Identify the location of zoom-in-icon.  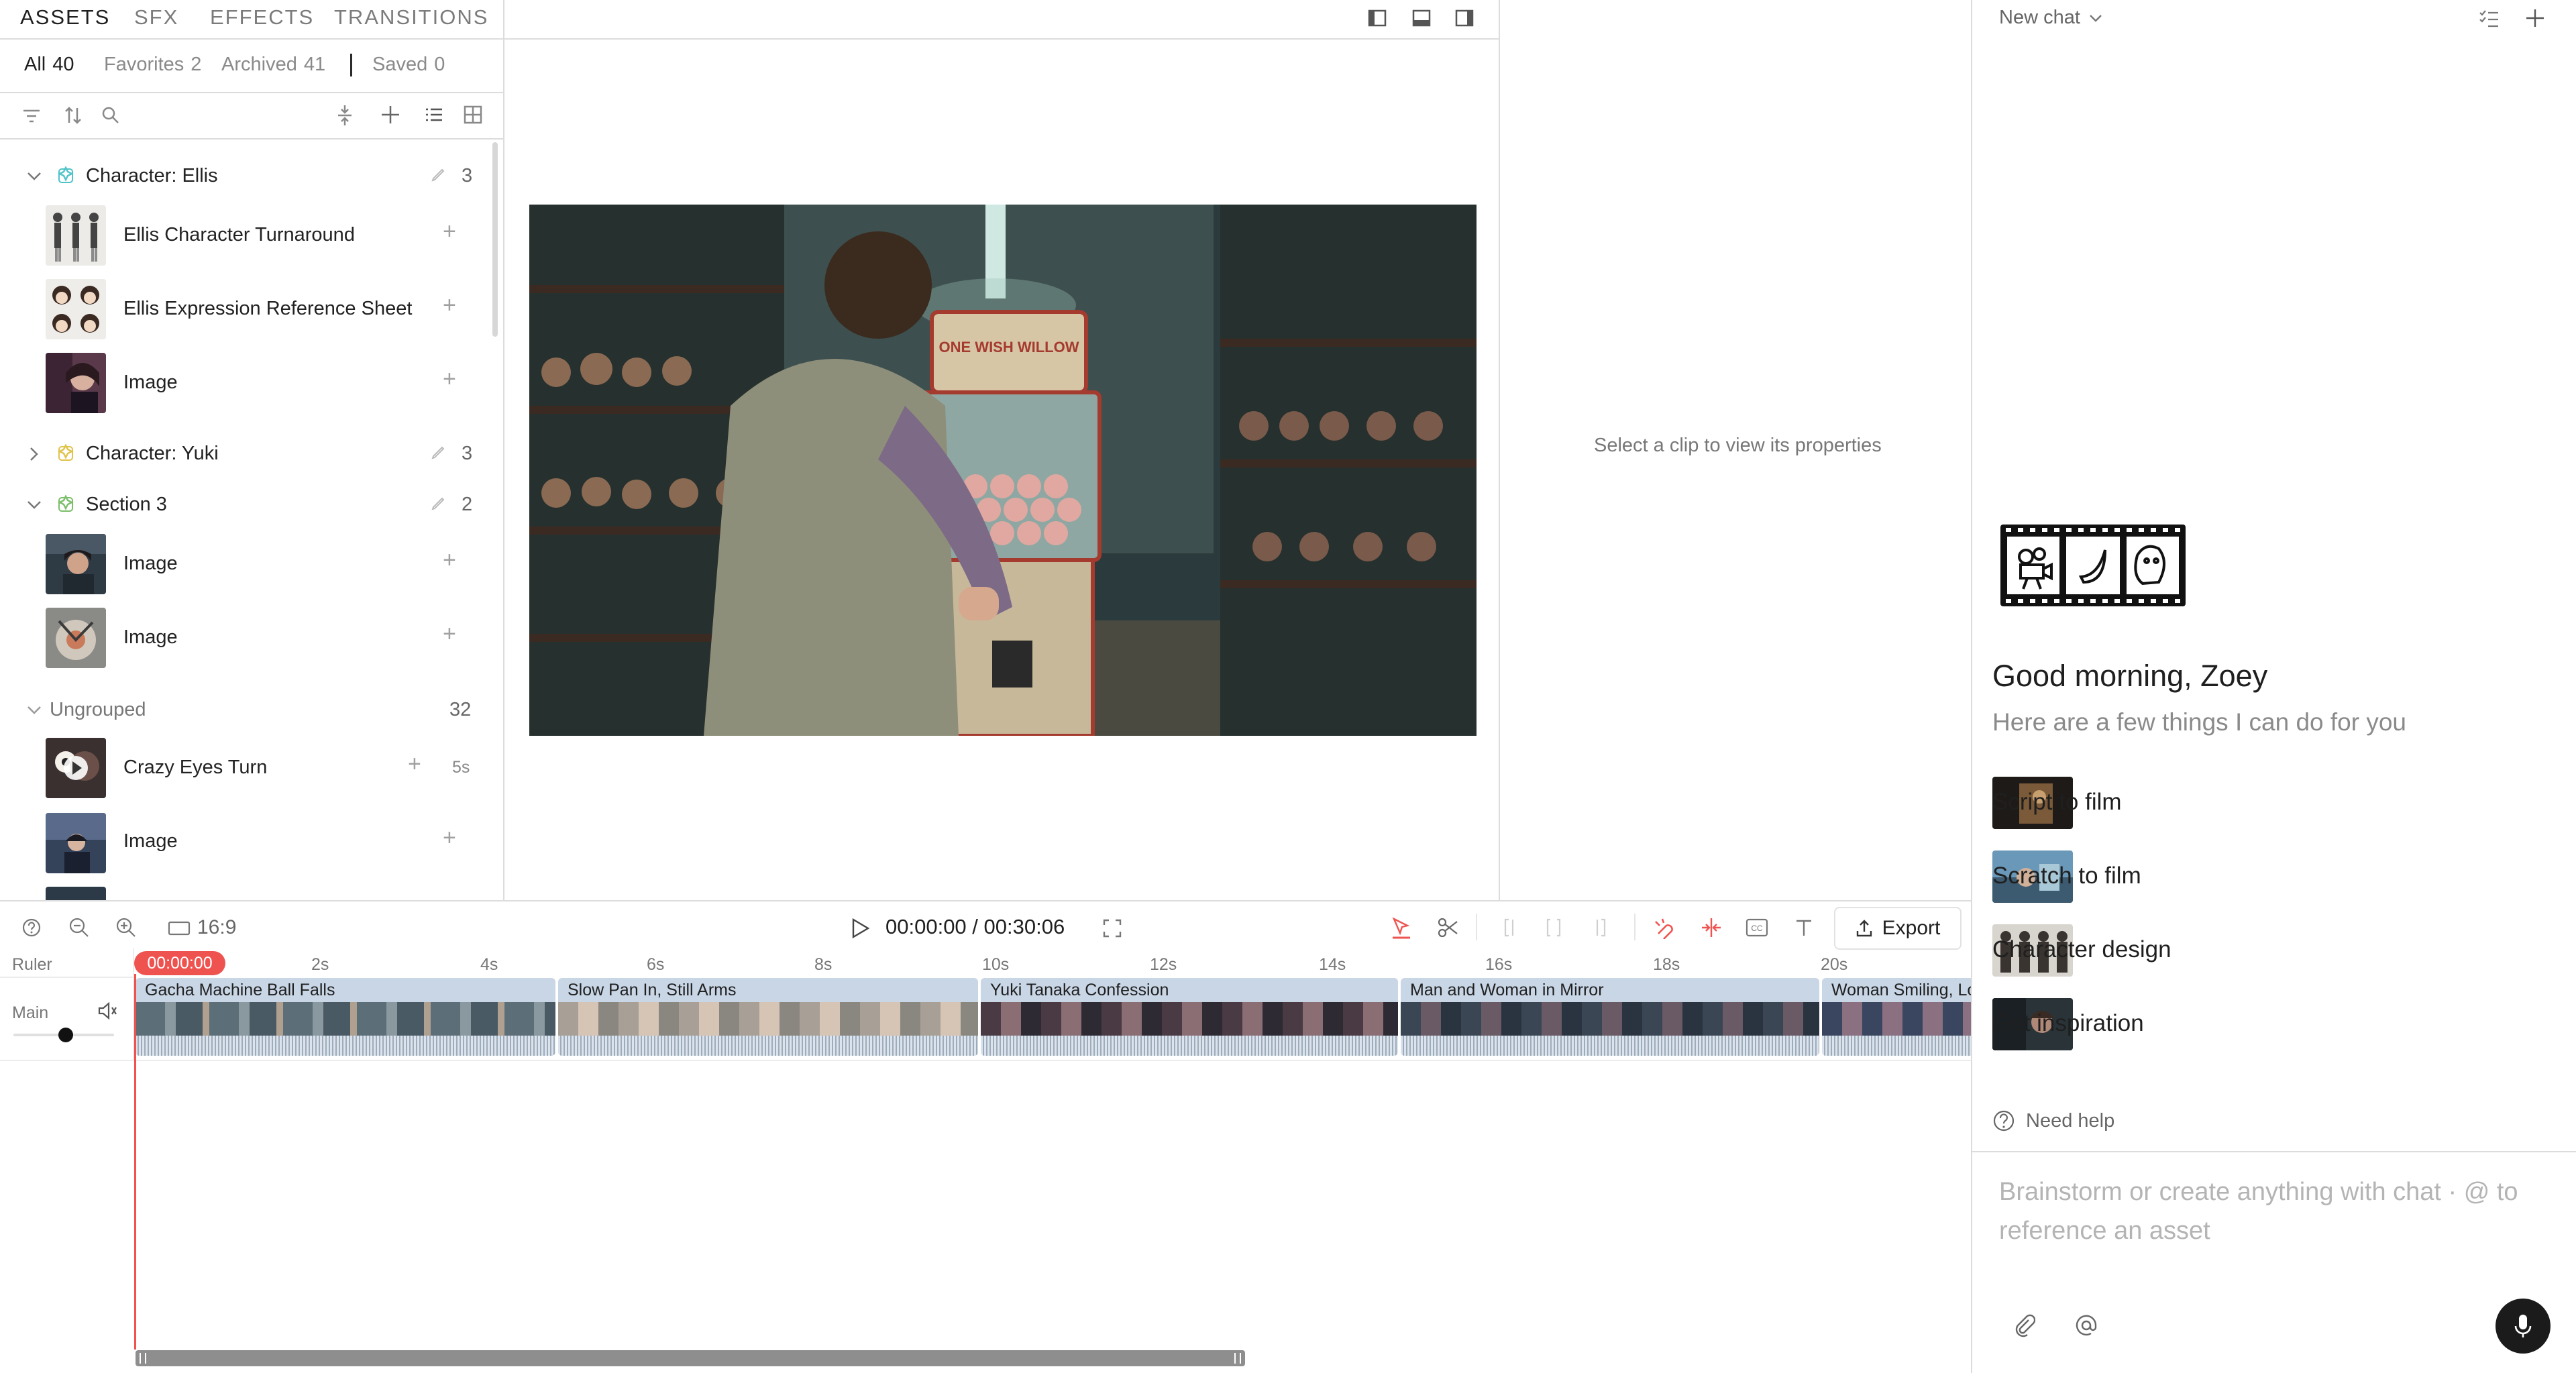
(126, 927).